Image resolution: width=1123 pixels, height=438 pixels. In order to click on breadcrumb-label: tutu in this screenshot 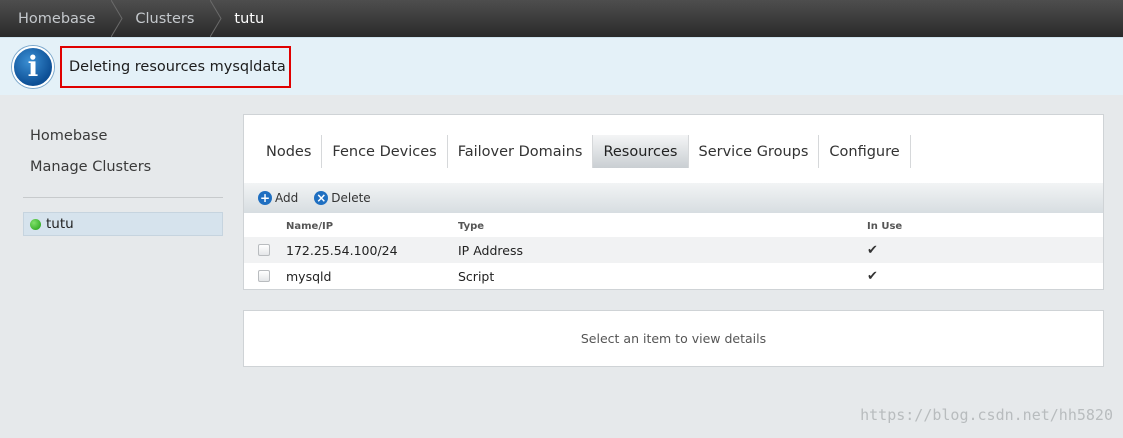, I will do `click(249, 18)`.